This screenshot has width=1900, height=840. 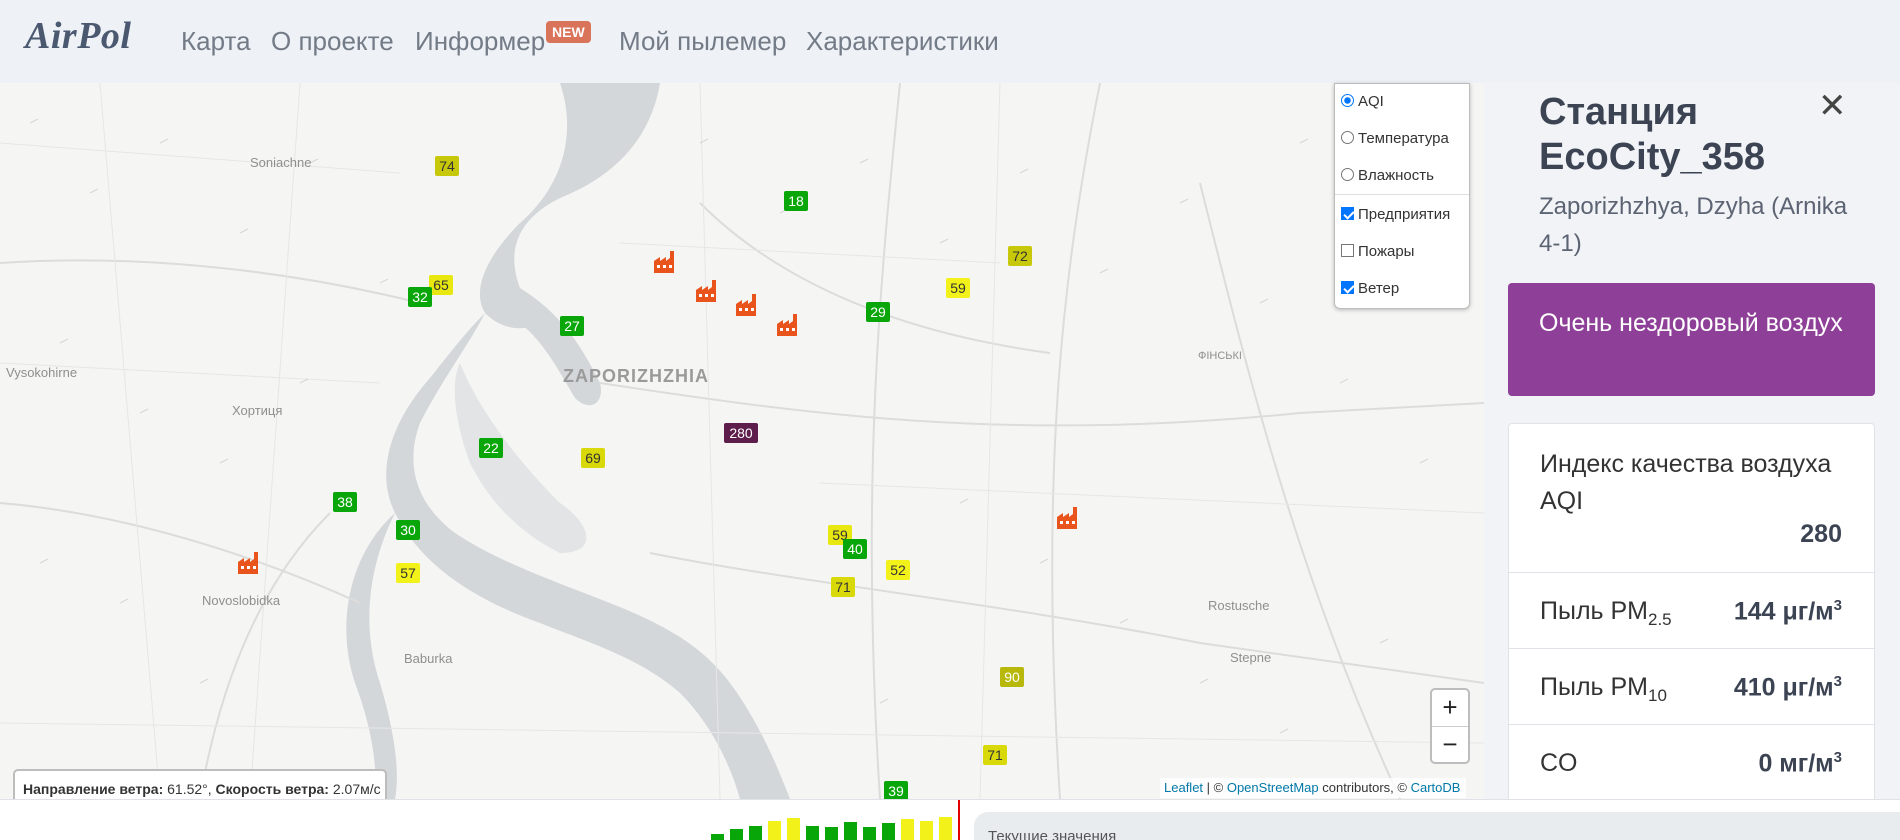 What do you see at coordinates (741, 433) in the screenshot?
I see `aqi-marker: 280` at bounding box center [741, 433].